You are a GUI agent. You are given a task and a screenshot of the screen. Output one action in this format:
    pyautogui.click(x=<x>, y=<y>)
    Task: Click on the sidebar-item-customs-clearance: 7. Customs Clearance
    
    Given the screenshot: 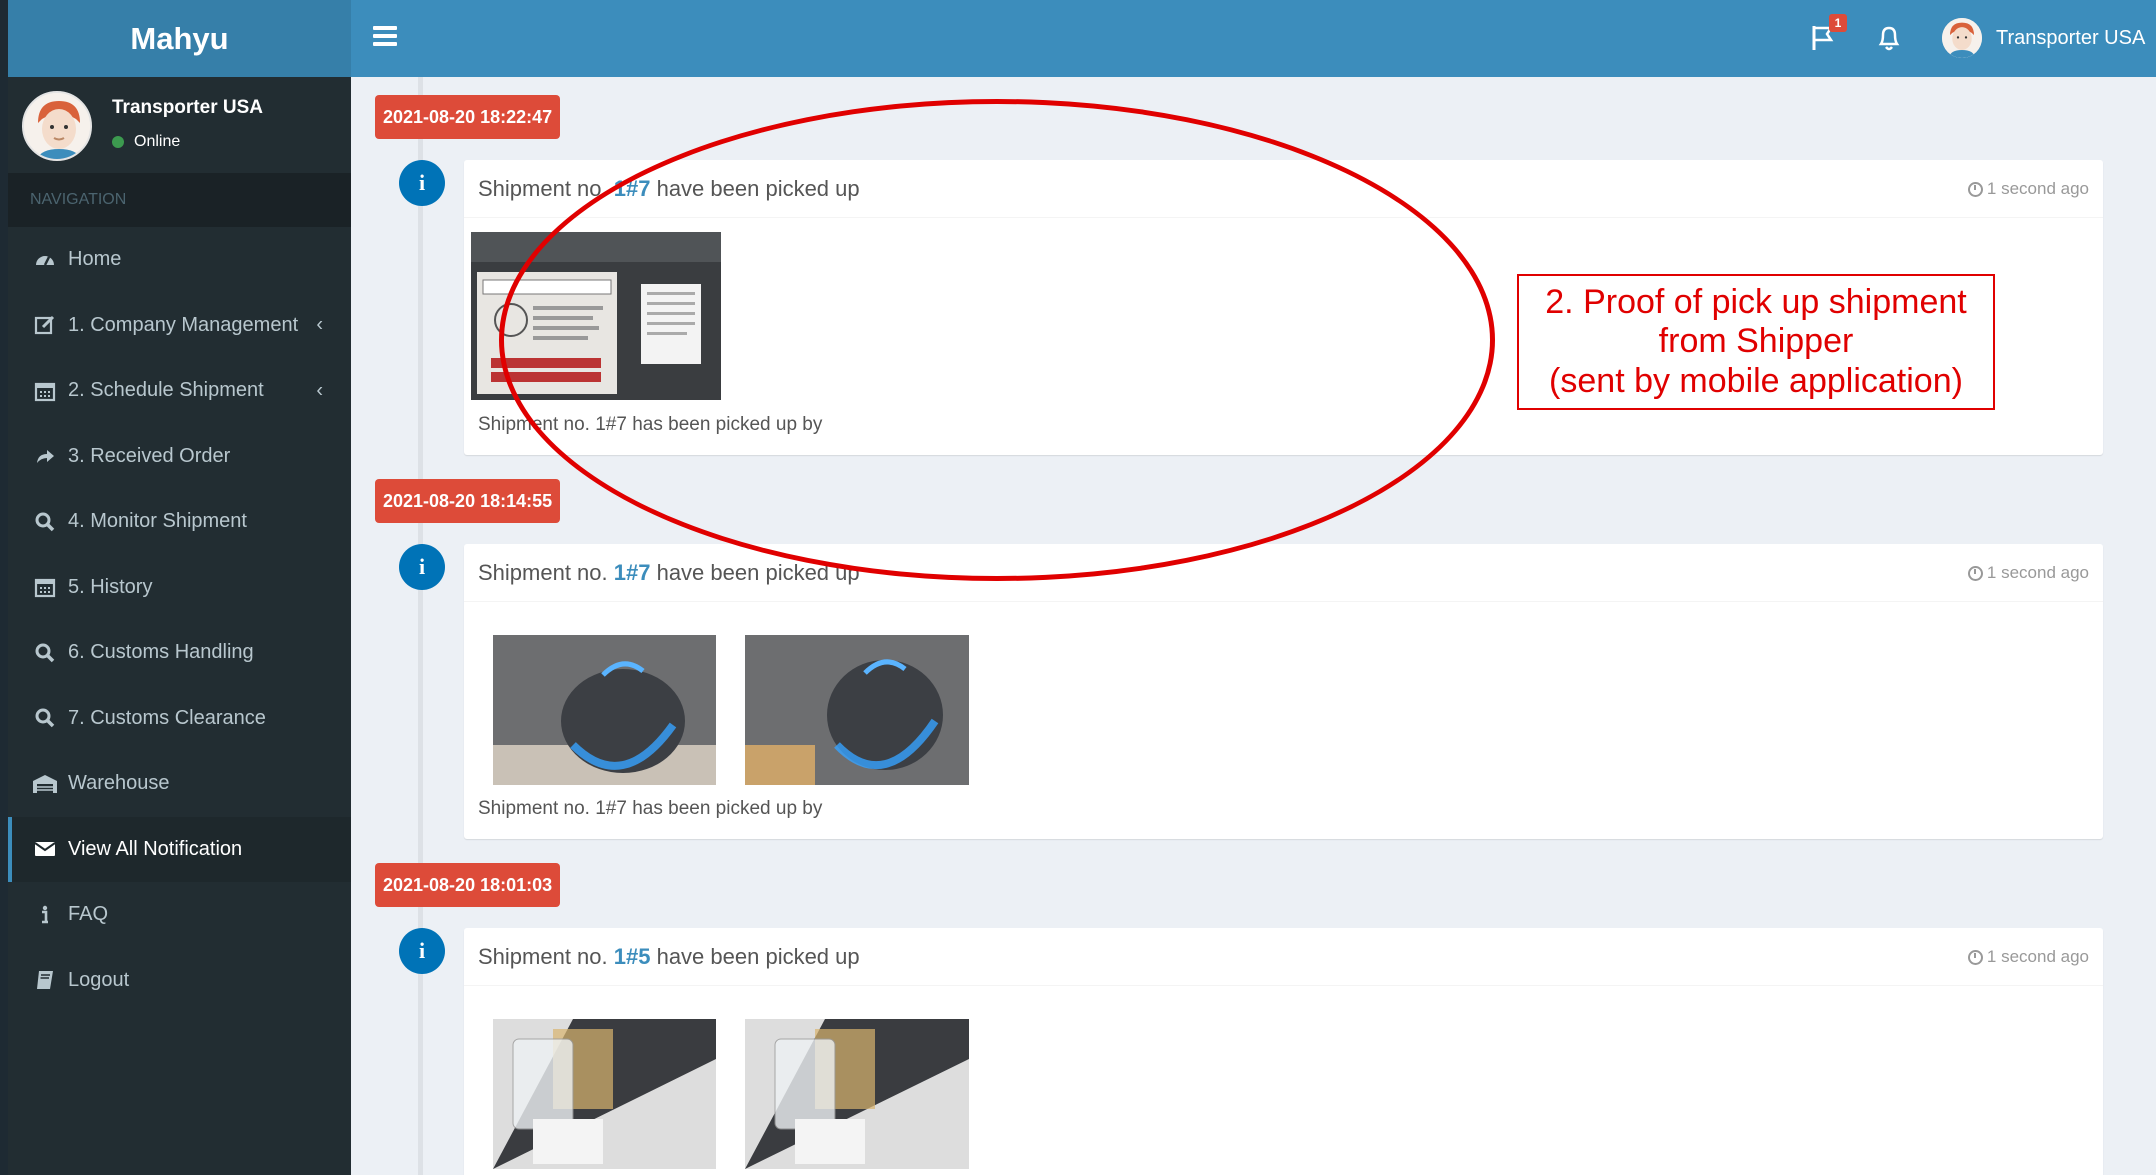 What is the action you would take?
    pyautogui.click(x=179, y=719)
    